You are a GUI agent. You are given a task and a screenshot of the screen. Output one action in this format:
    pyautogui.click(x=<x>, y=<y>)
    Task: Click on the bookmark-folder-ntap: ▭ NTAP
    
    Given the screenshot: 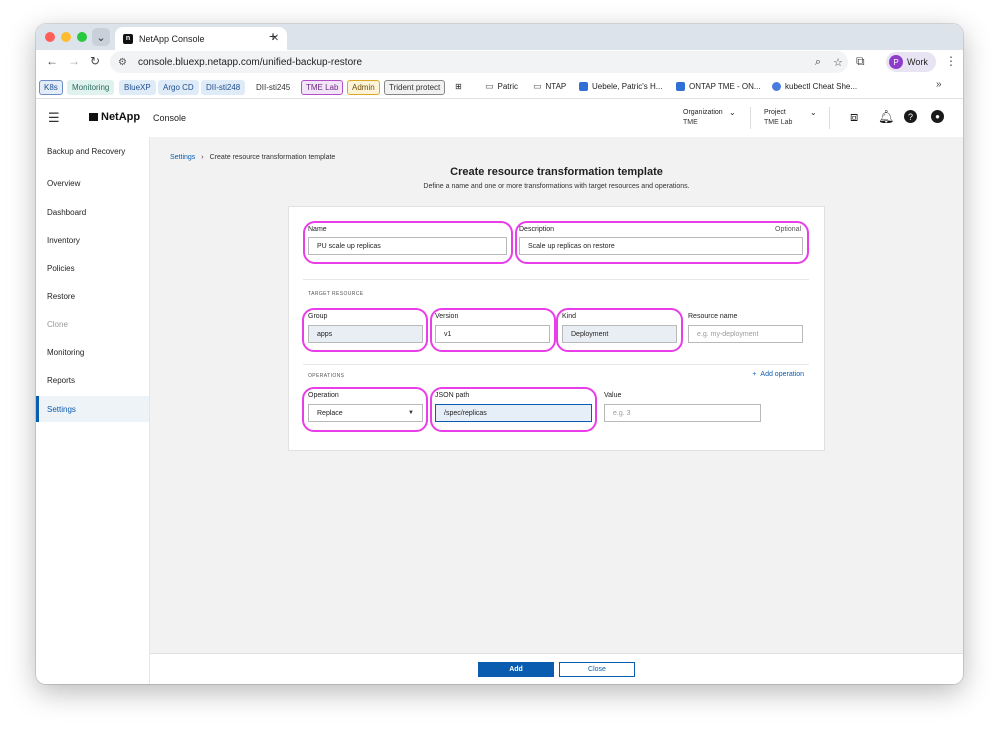 What is the action you would take?
    pyautogui.click(x=549, y=86)
    